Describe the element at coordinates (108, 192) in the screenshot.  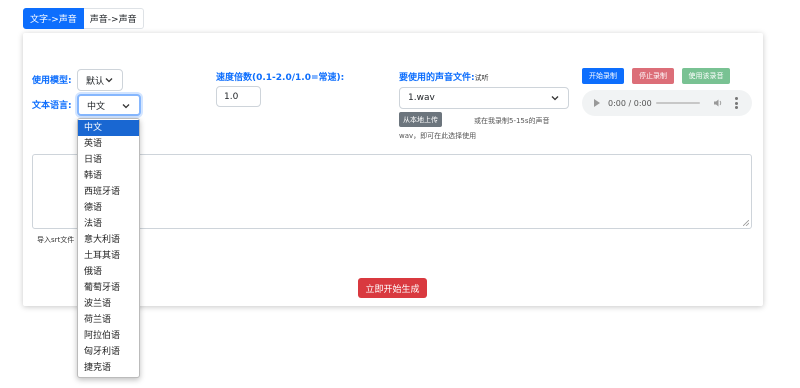
I see `language-option: 西班牙语` at that location.